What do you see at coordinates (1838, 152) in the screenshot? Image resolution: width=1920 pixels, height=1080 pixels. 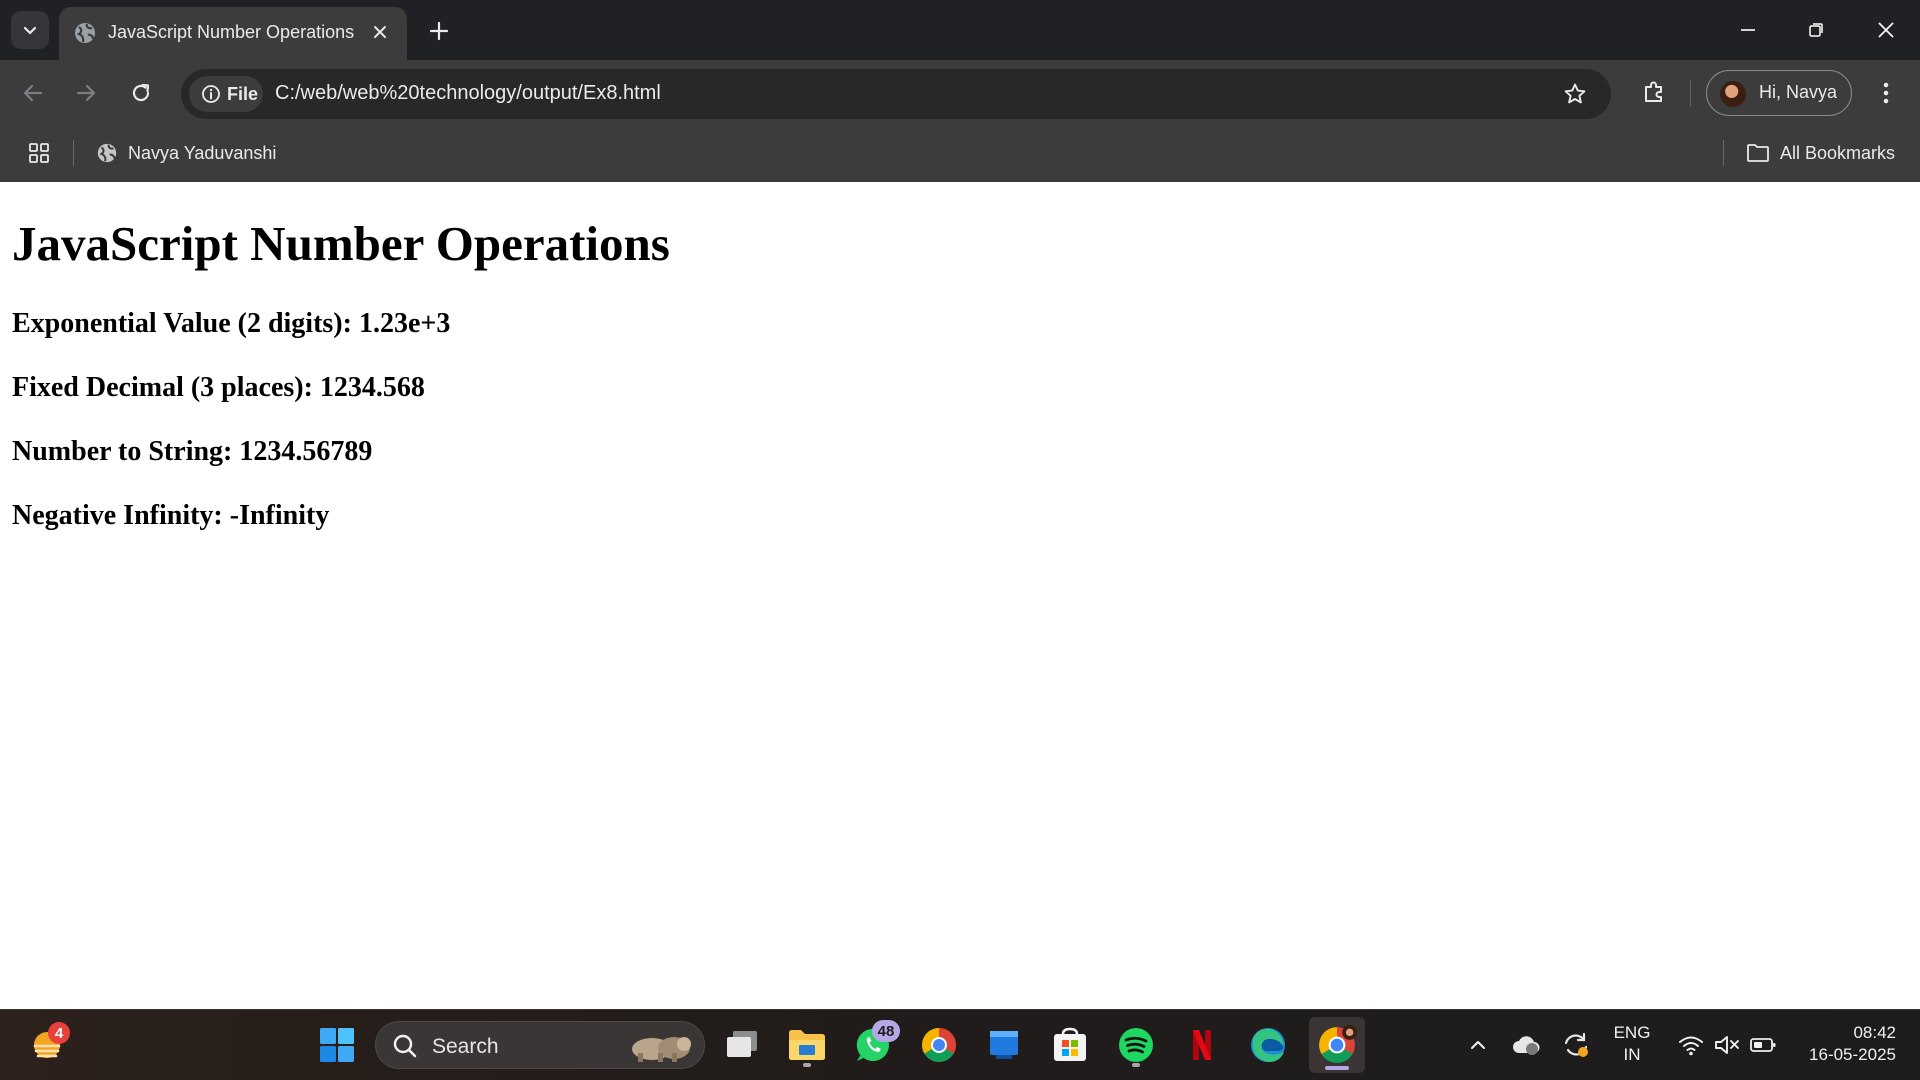 I see `all-bookmarks-label: All Bookmarks` at bounding box center [1838, 152].